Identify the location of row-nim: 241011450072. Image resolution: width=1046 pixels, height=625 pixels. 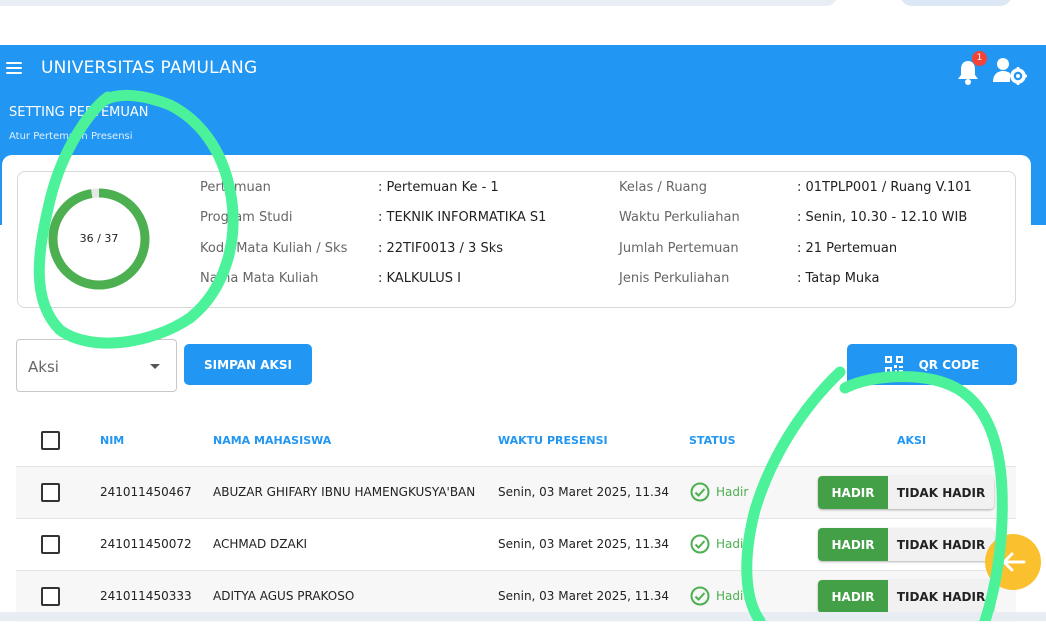
(146, 544).